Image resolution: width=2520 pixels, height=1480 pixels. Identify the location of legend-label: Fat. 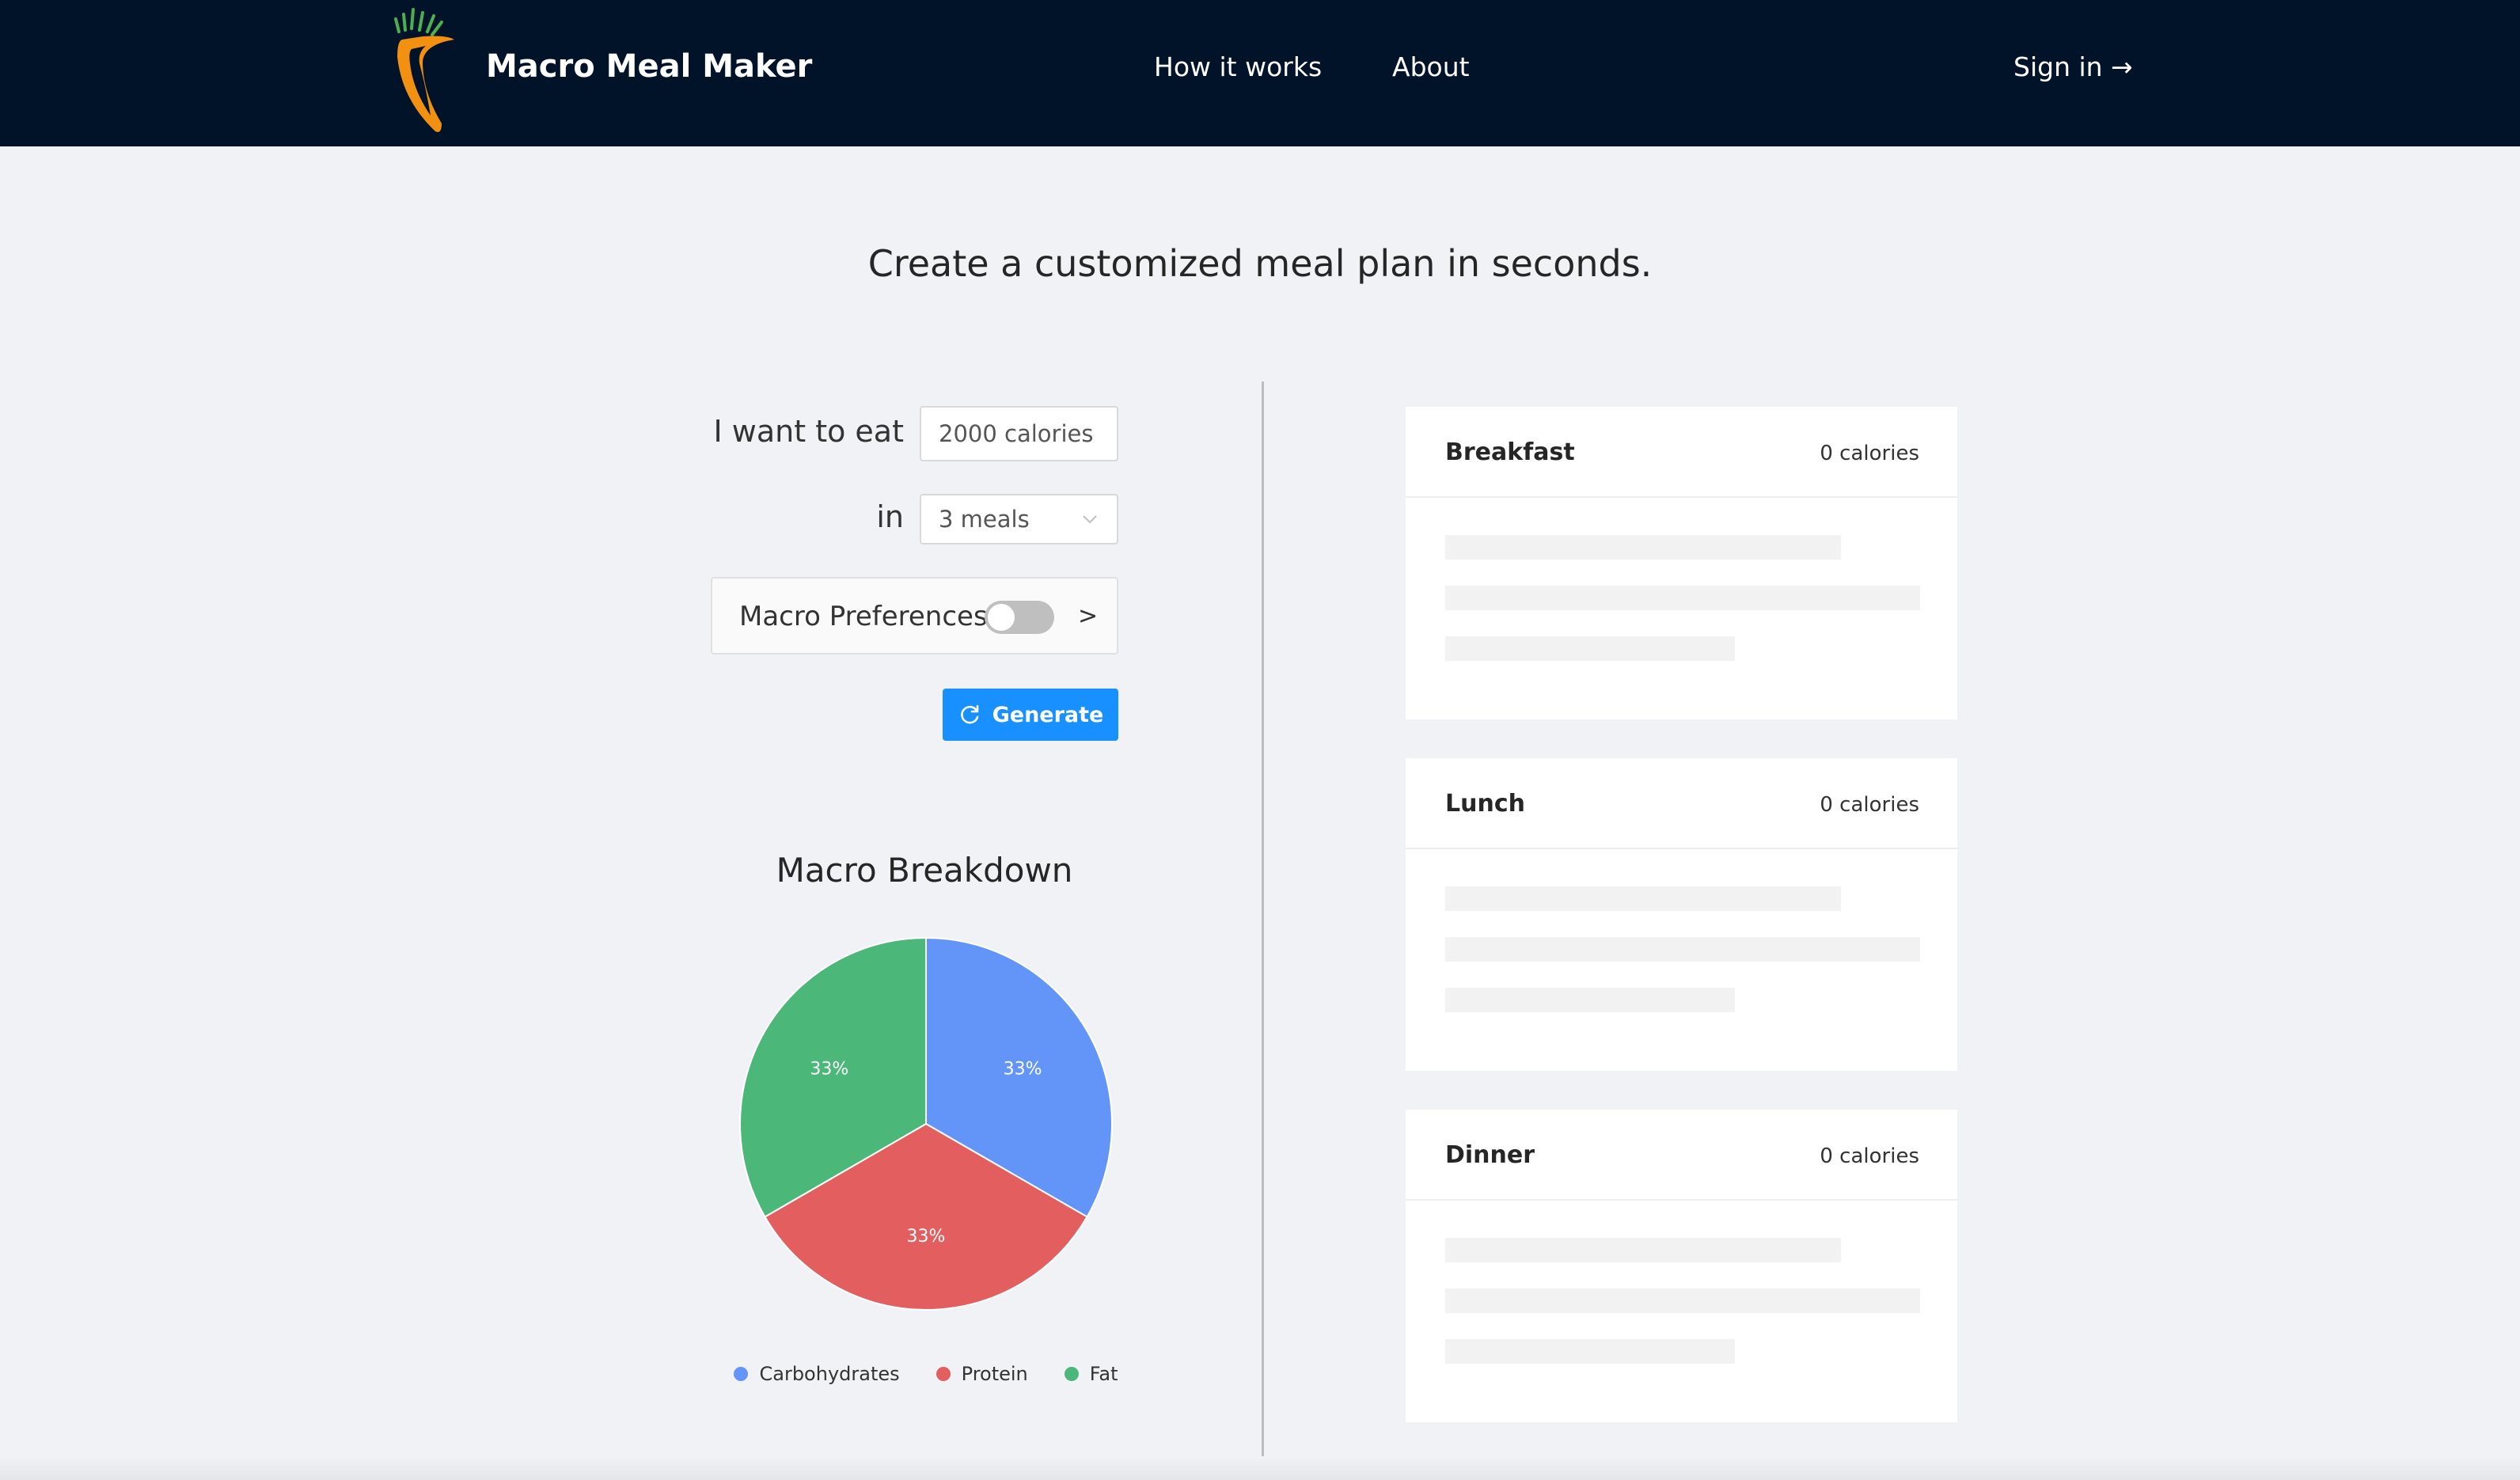
(1103, 1374).